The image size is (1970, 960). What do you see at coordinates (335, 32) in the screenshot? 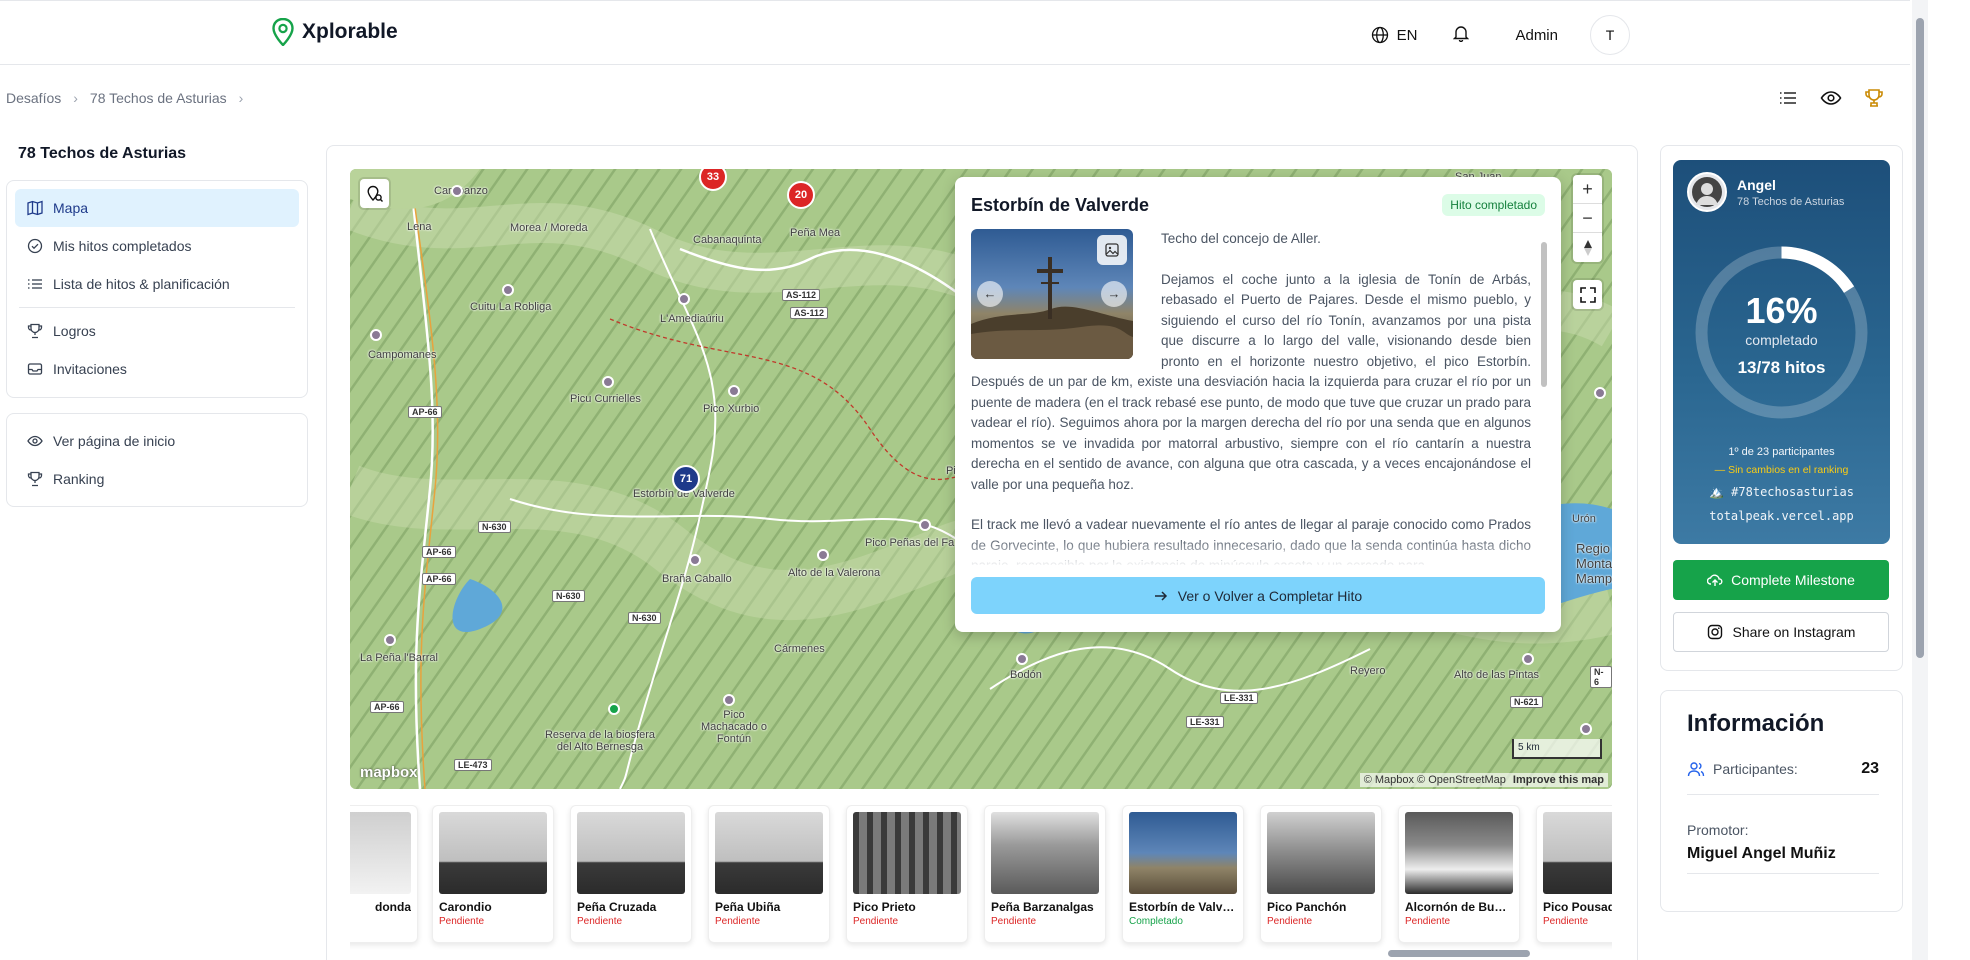
I see `brand-logo: Xplorable` at bounding box center [335, 32].